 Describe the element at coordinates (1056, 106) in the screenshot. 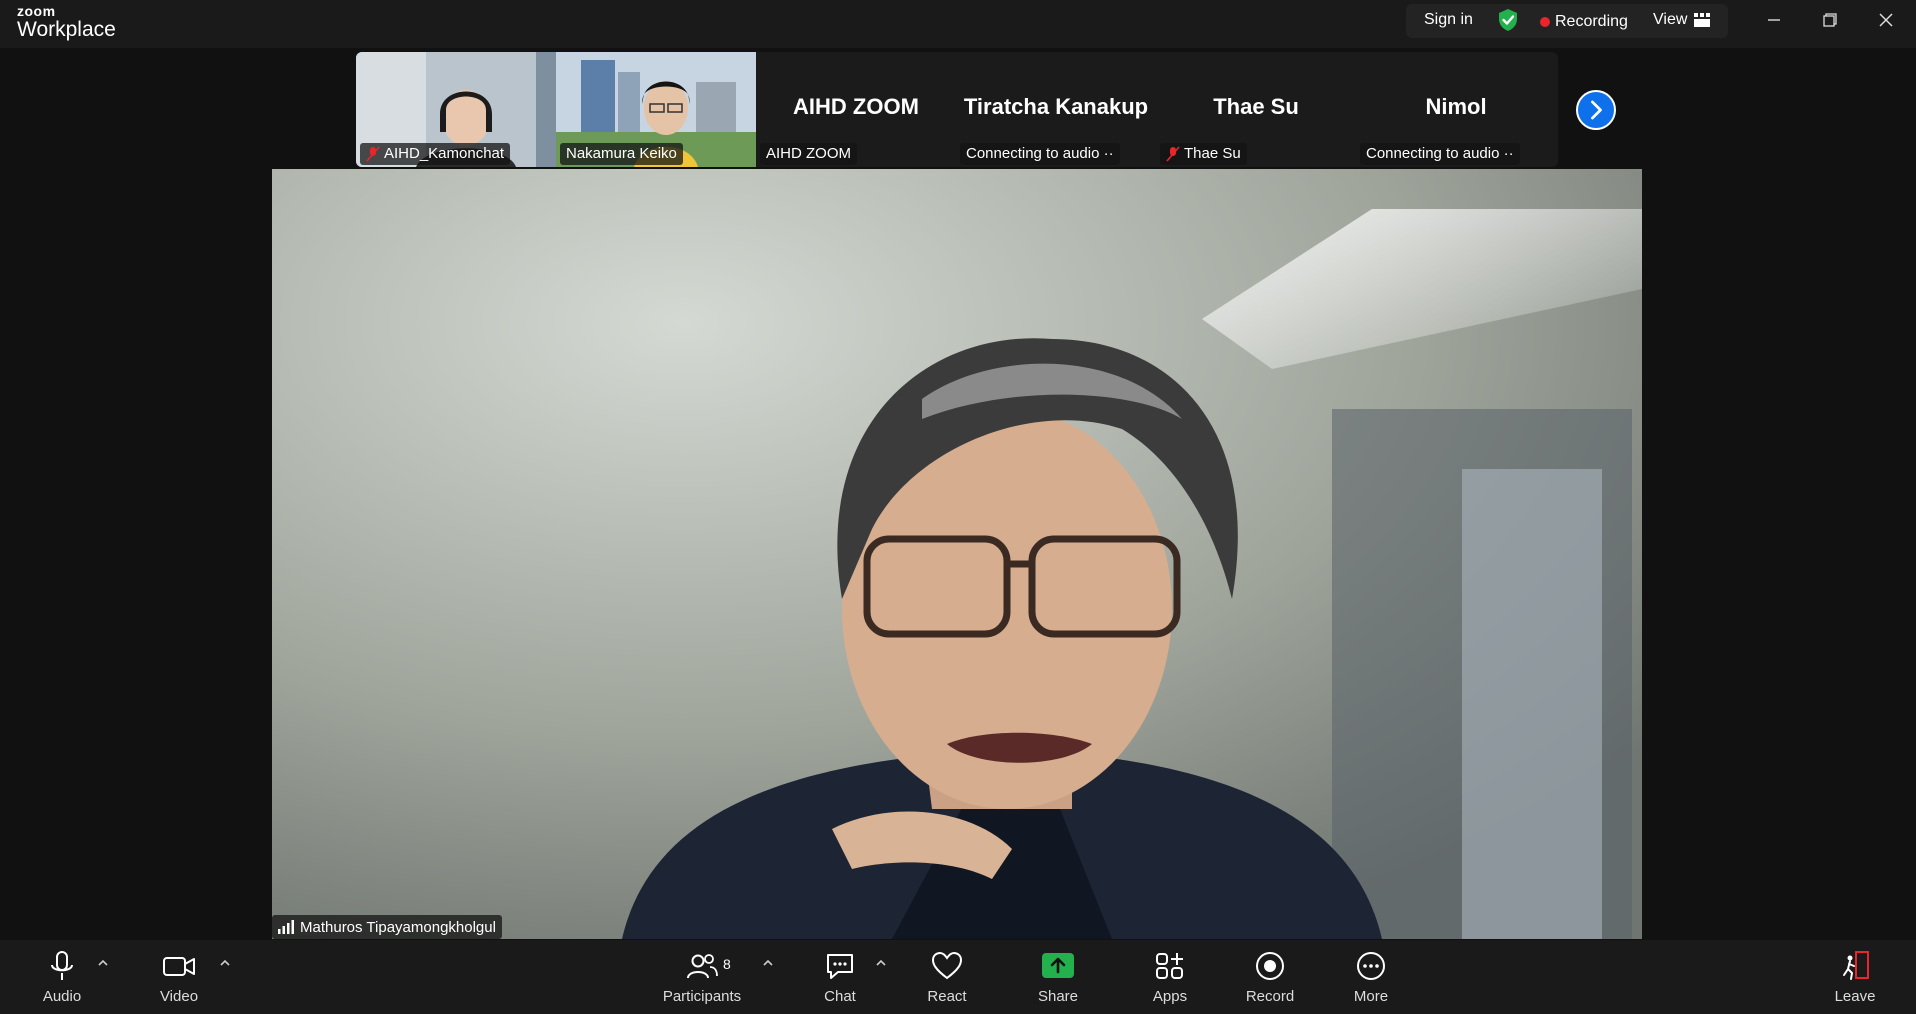

I see `participant-display-name: Tiratcha Kanakup` at that location.